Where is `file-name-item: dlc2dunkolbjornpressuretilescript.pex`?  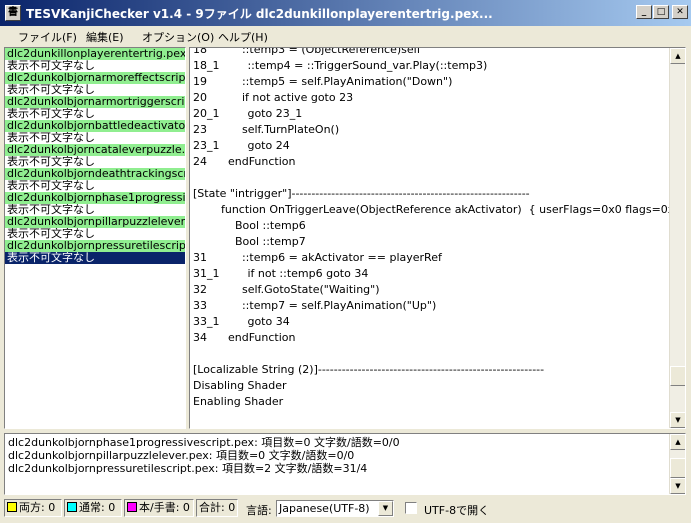 file-name-item: dlc2dunkolbjornpressuretilescript.pex is located at coordinates (95, 246).